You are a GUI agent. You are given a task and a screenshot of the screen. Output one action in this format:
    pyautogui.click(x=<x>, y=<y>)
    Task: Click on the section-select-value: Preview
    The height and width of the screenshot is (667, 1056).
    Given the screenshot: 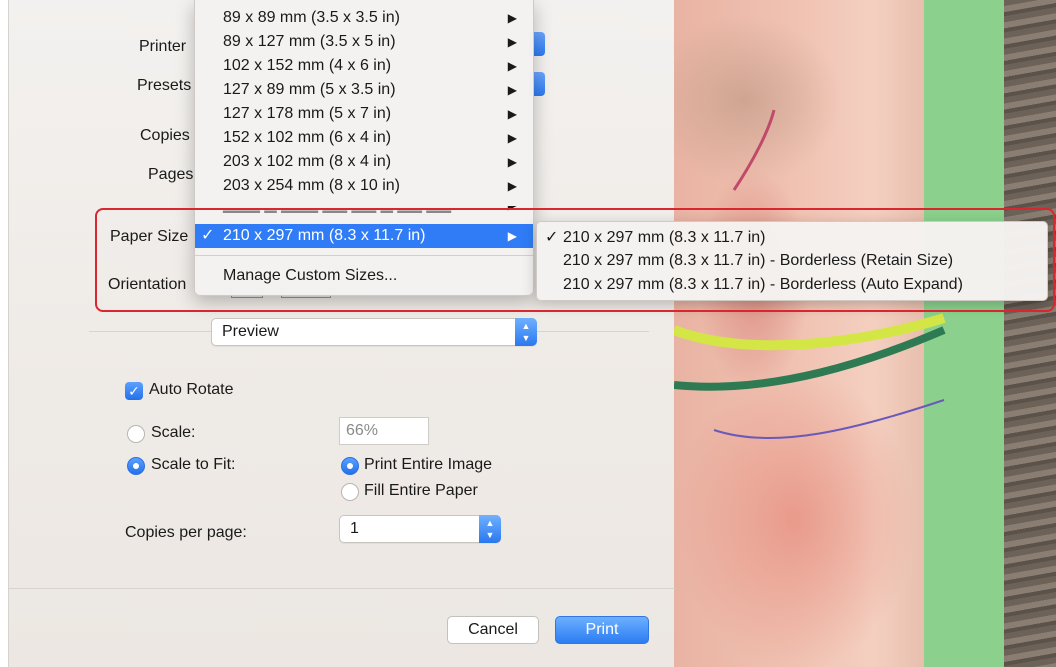 What is the action you would take?
    pyautogui.click(x=250, y=331)
    